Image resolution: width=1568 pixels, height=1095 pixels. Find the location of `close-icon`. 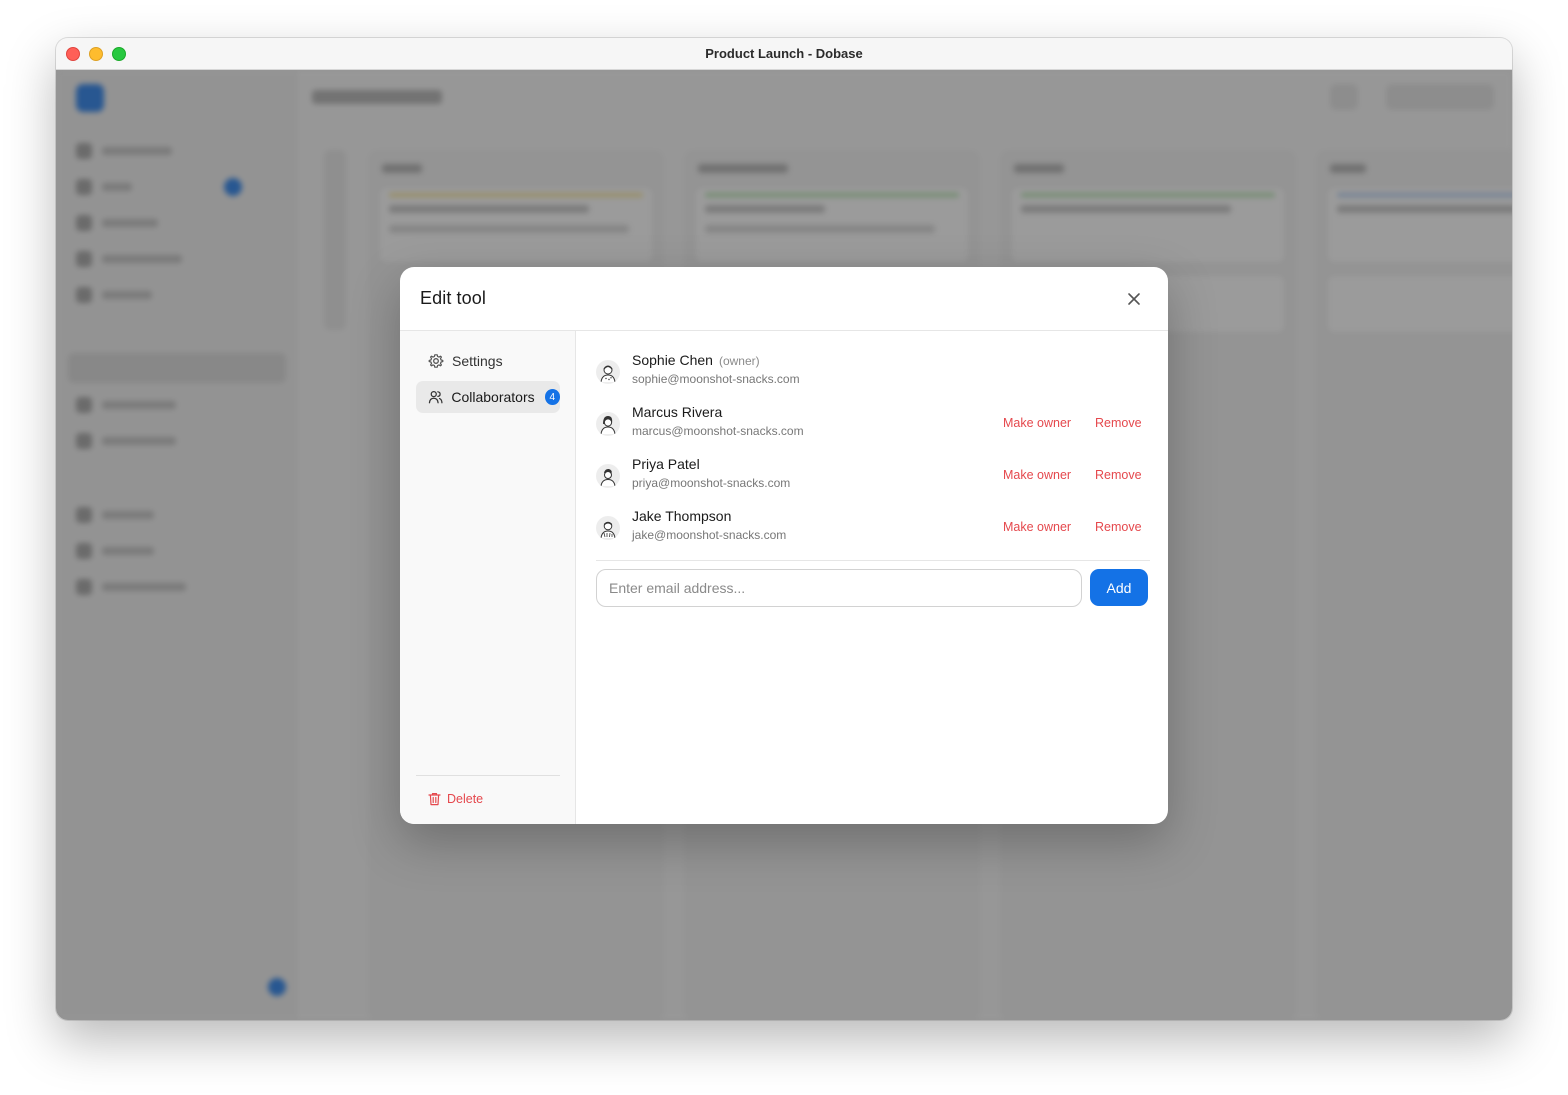

close-icon is located at coordinates (1134, 299).